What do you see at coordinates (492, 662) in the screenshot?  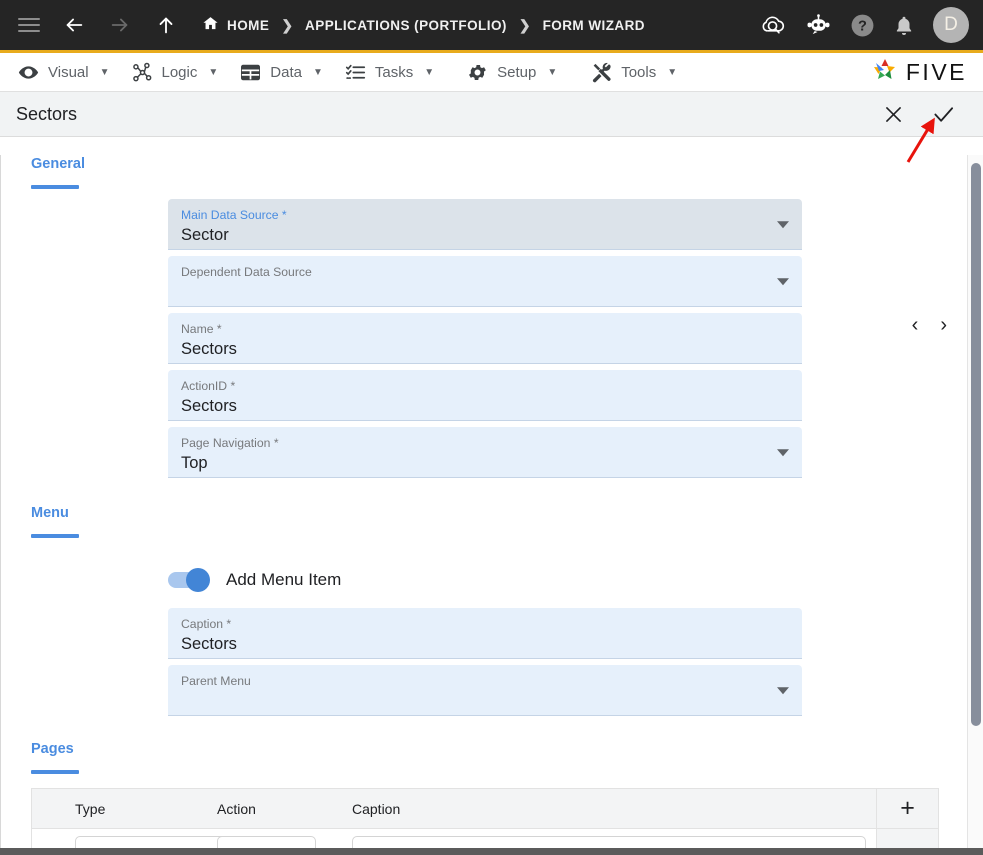 I see `menu-fields: Caption * Sectors Parent Menu` at bounding box center [492, 662].